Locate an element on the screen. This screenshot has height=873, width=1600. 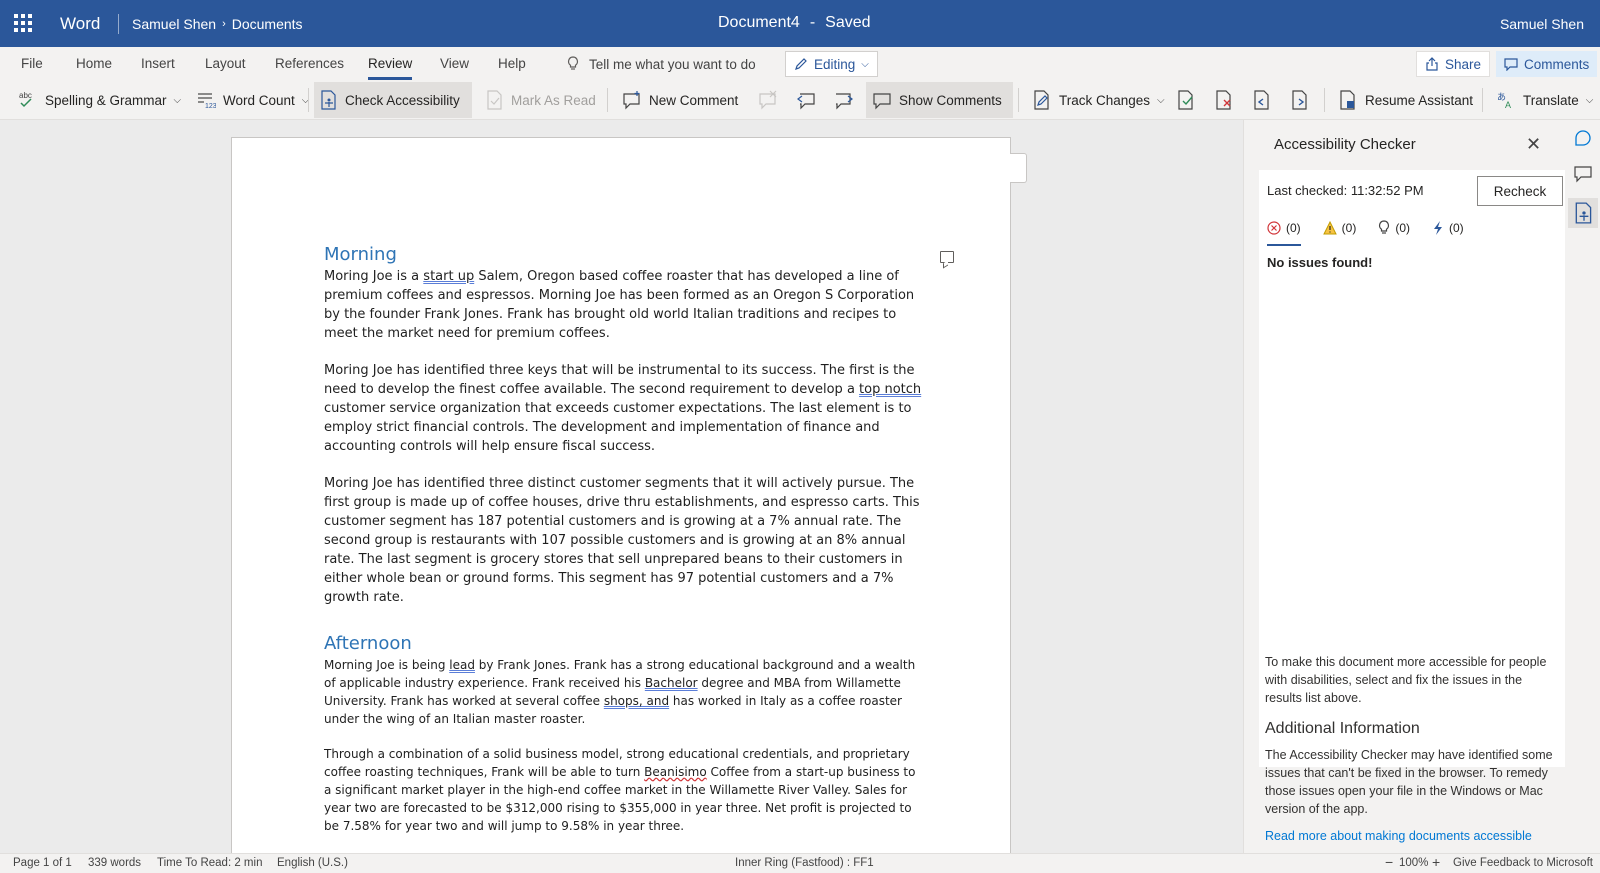
previous-change-button is located at coordinates (1262, 100).